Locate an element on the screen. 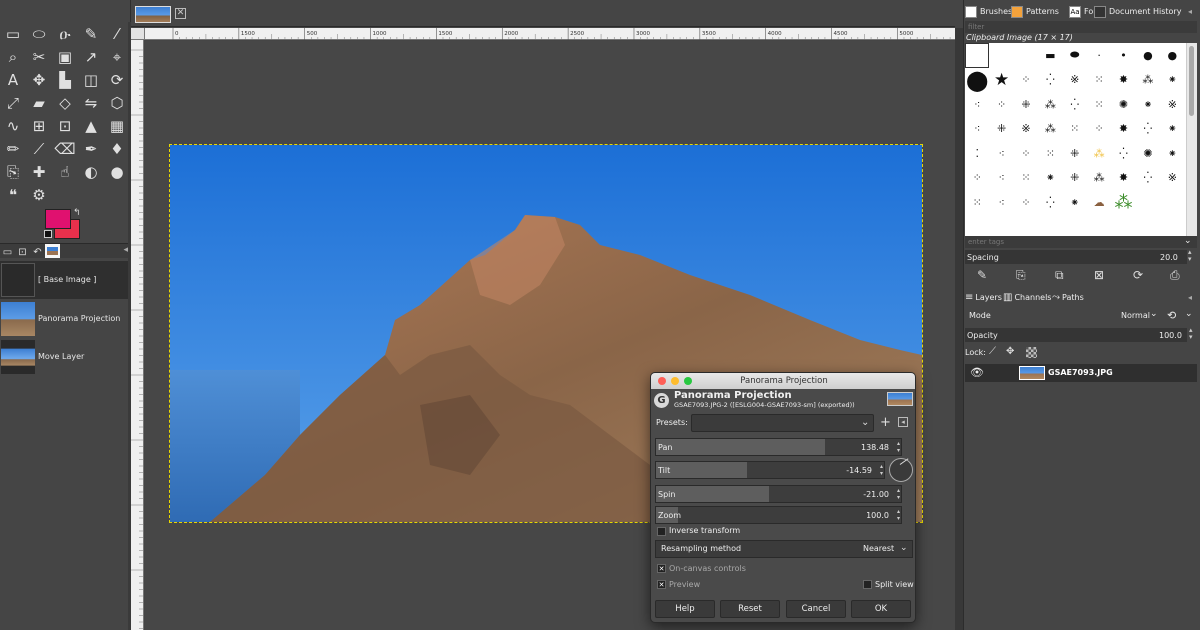 This screenshot has height=630, width=1200. new-brush-icon: ⎘ is located at coordinates (1021, 275).